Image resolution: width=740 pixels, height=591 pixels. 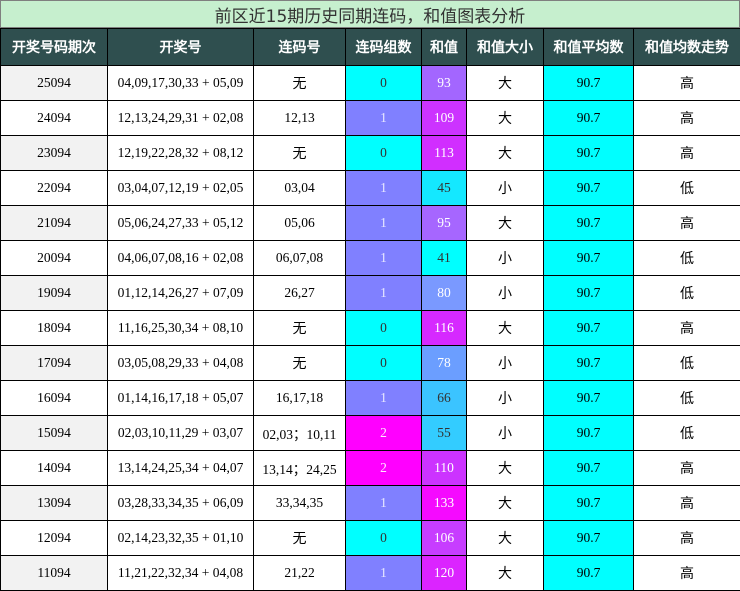 What do you see at coordinates (444, 47) in the screenshot?
I see `header-sum: 和值` at bounding box center [444, 47].